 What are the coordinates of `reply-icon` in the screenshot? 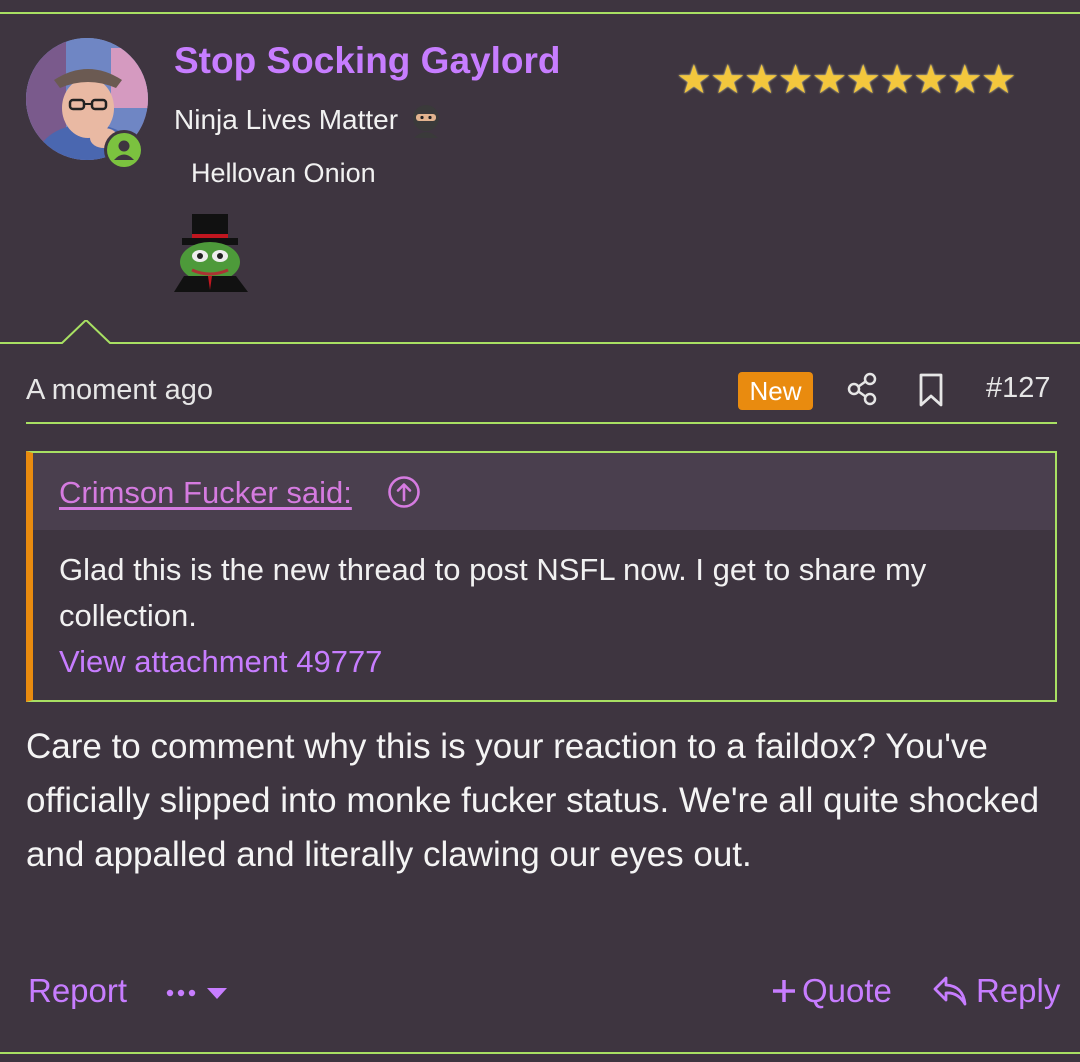 It's located at (950, 991).